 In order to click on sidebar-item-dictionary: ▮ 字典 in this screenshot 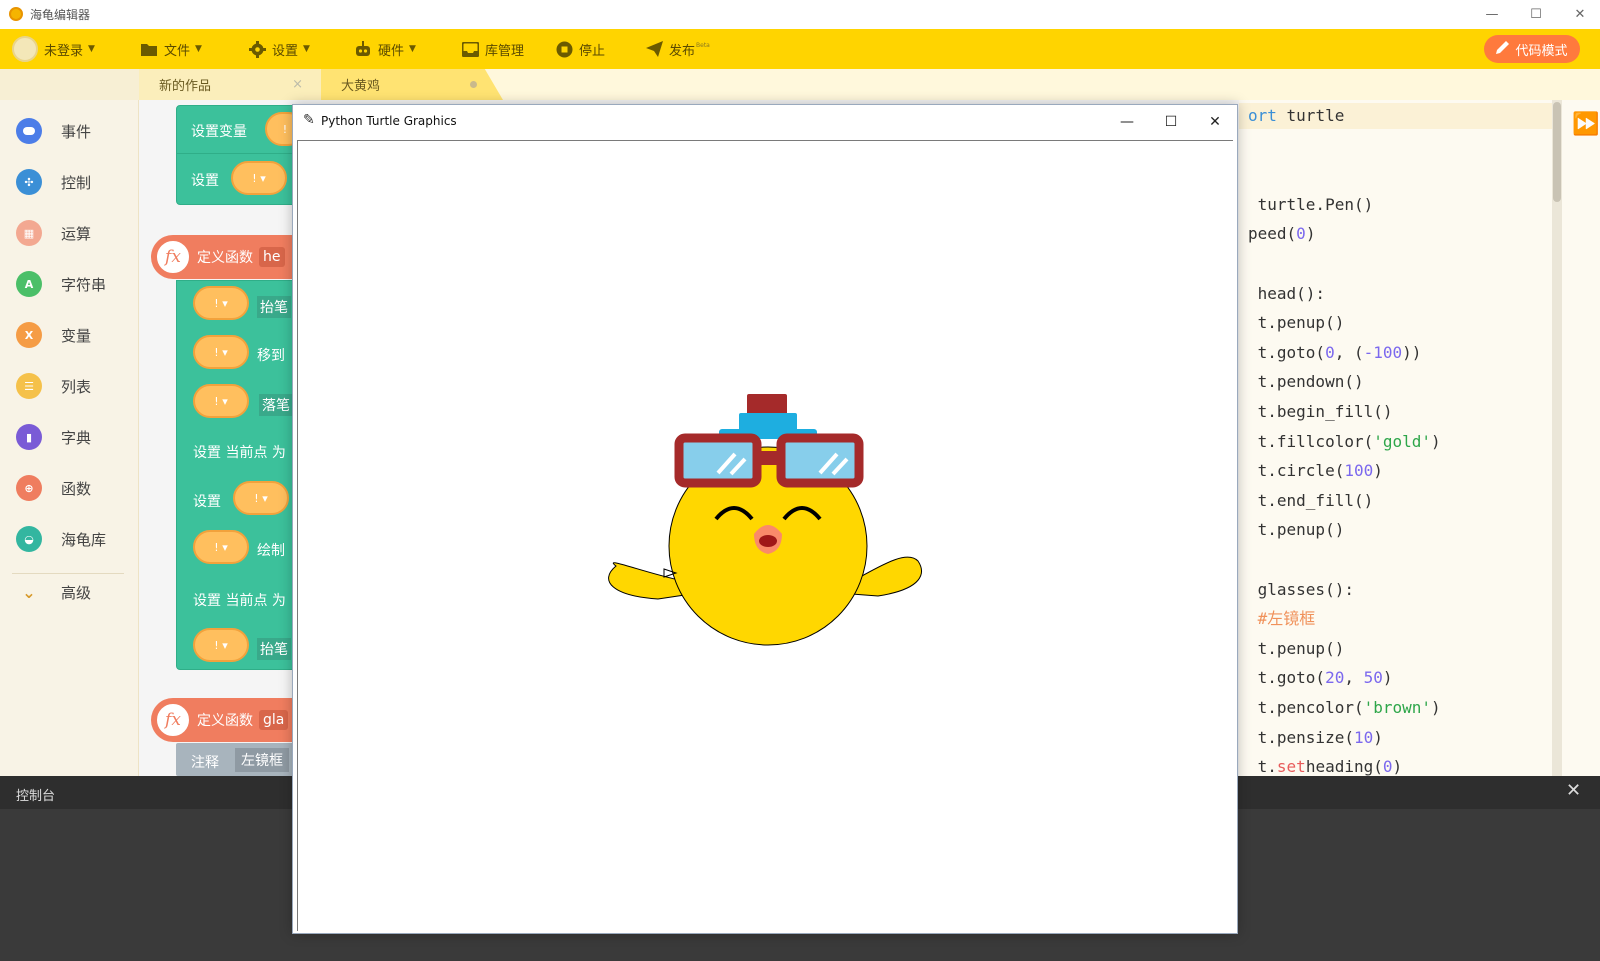, I will do `click(75, 437)`.